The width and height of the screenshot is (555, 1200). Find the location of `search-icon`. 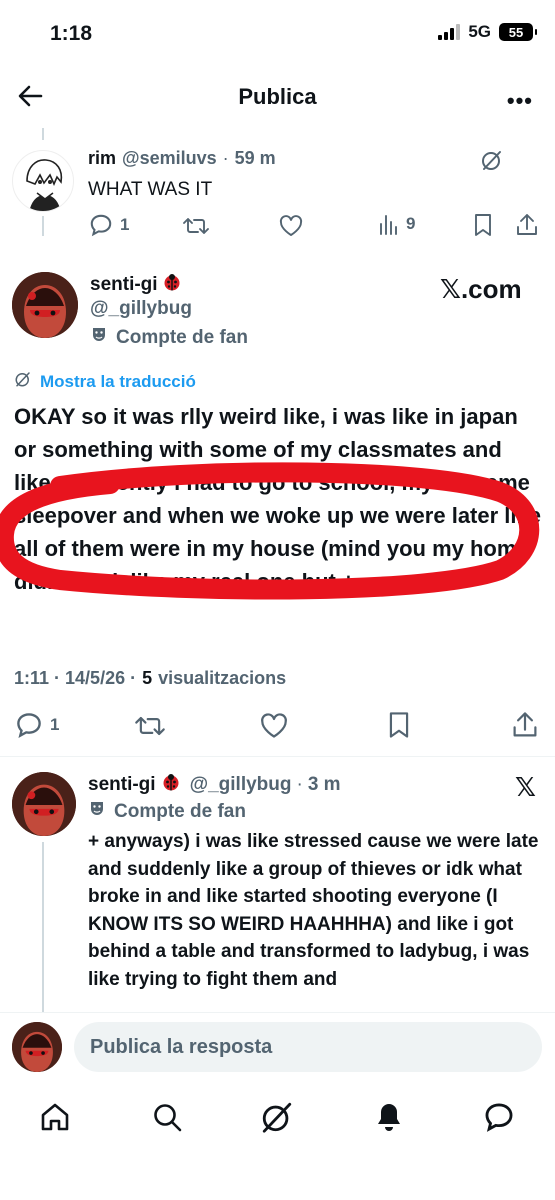

search-icon is located at coordinates (167, 1117).